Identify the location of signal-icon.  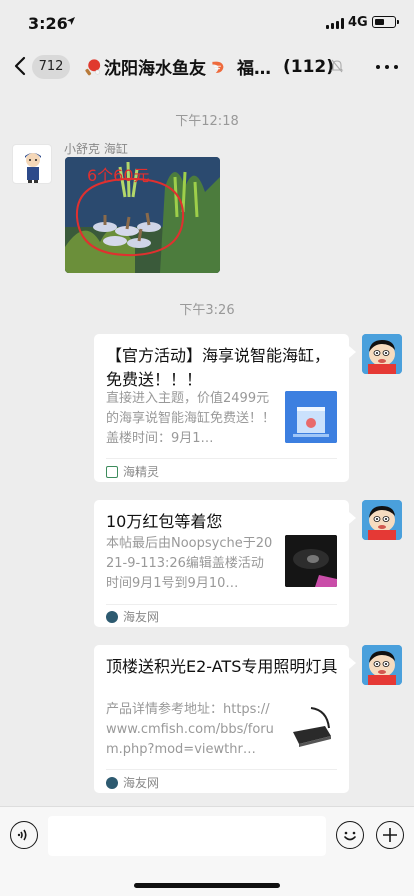
(335, 23).